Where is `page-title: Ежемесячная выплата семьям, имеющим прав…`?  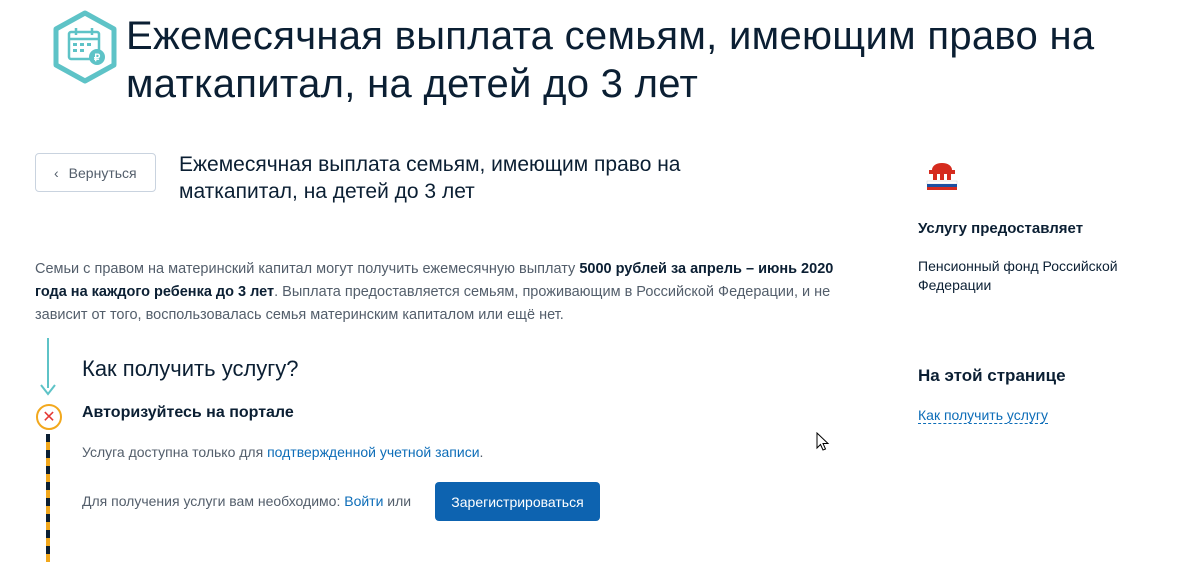
page-title: Ежемесячная выплата семьям, имеющим прав… is located at coordinates (610, 60).